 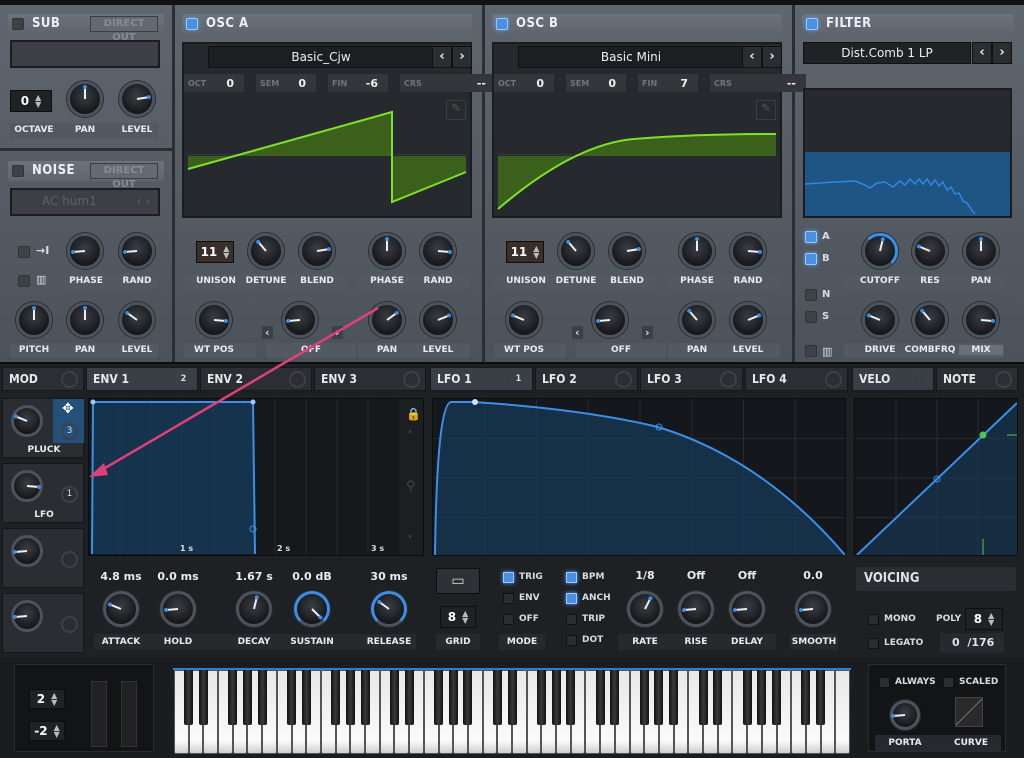 What do you see at coordinates (571, 640) in the screenshot?
I see `lfo-option-dot-toggle` at bounding box center [571, 640].